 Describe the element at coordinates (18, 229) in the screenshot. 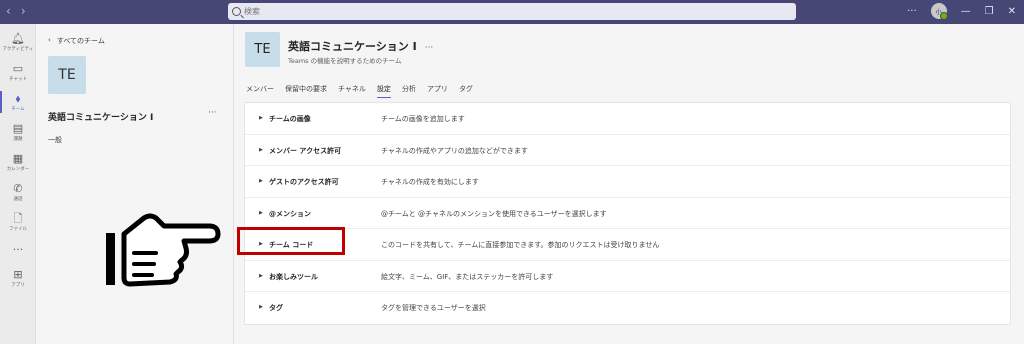

I see `rail-label: ファイル` at that location.